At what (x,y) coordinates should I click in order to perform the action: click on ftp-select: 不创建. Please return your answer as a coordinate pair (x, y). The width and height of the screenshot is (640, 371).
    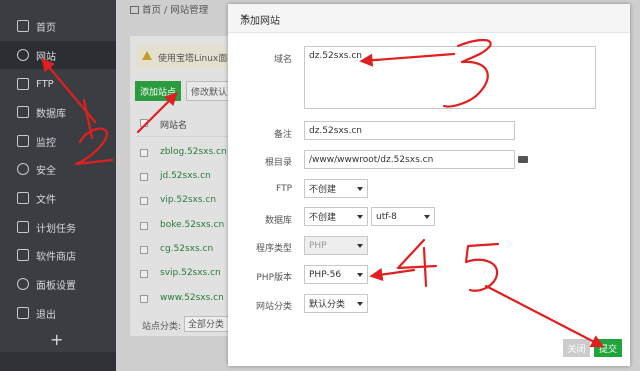
    Looking at the image, I should click on (336, 188).